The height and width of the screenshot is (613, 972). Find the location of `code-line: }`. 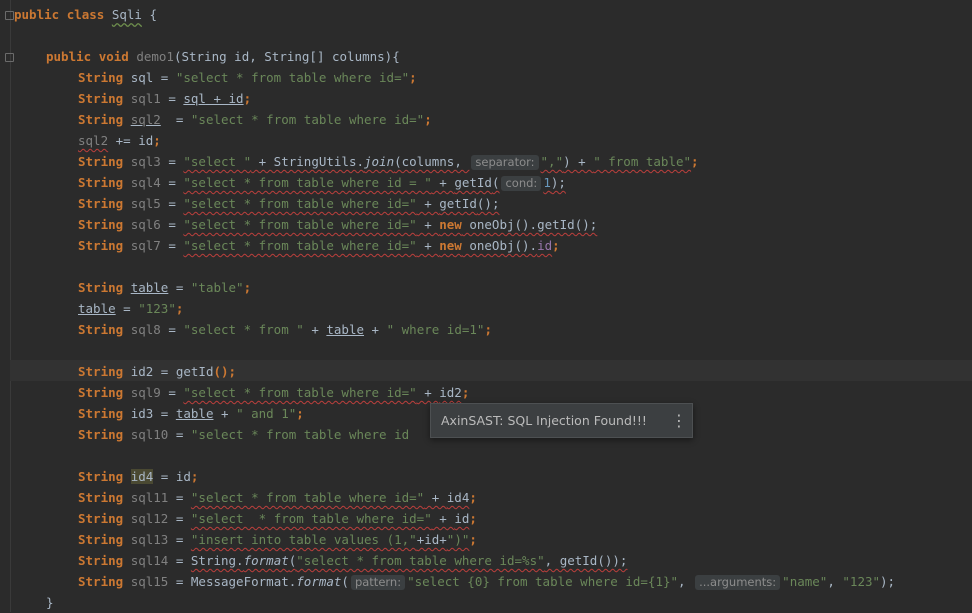

code-line: } is located at coordinates (50, 602).